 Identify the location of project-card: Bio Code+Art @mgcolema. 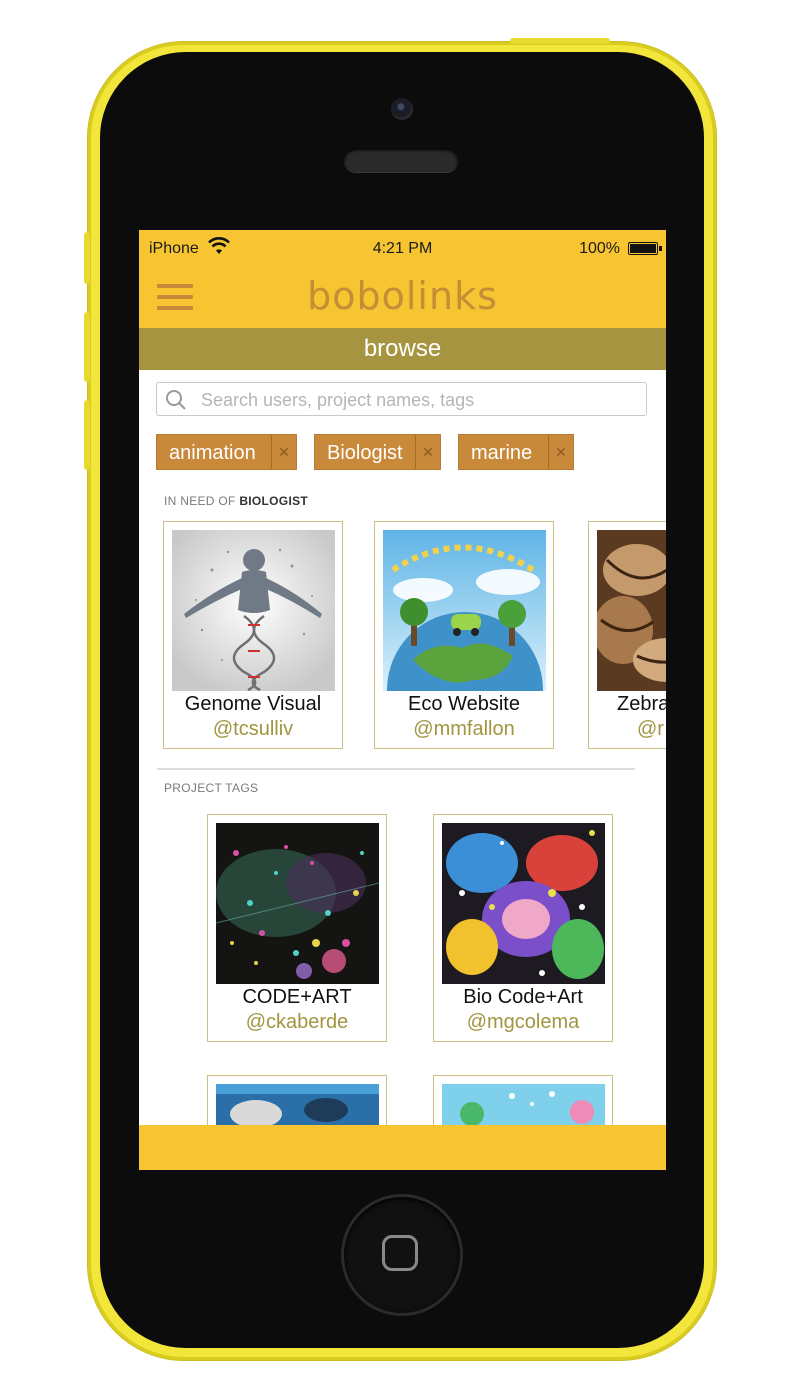
(523, 928).